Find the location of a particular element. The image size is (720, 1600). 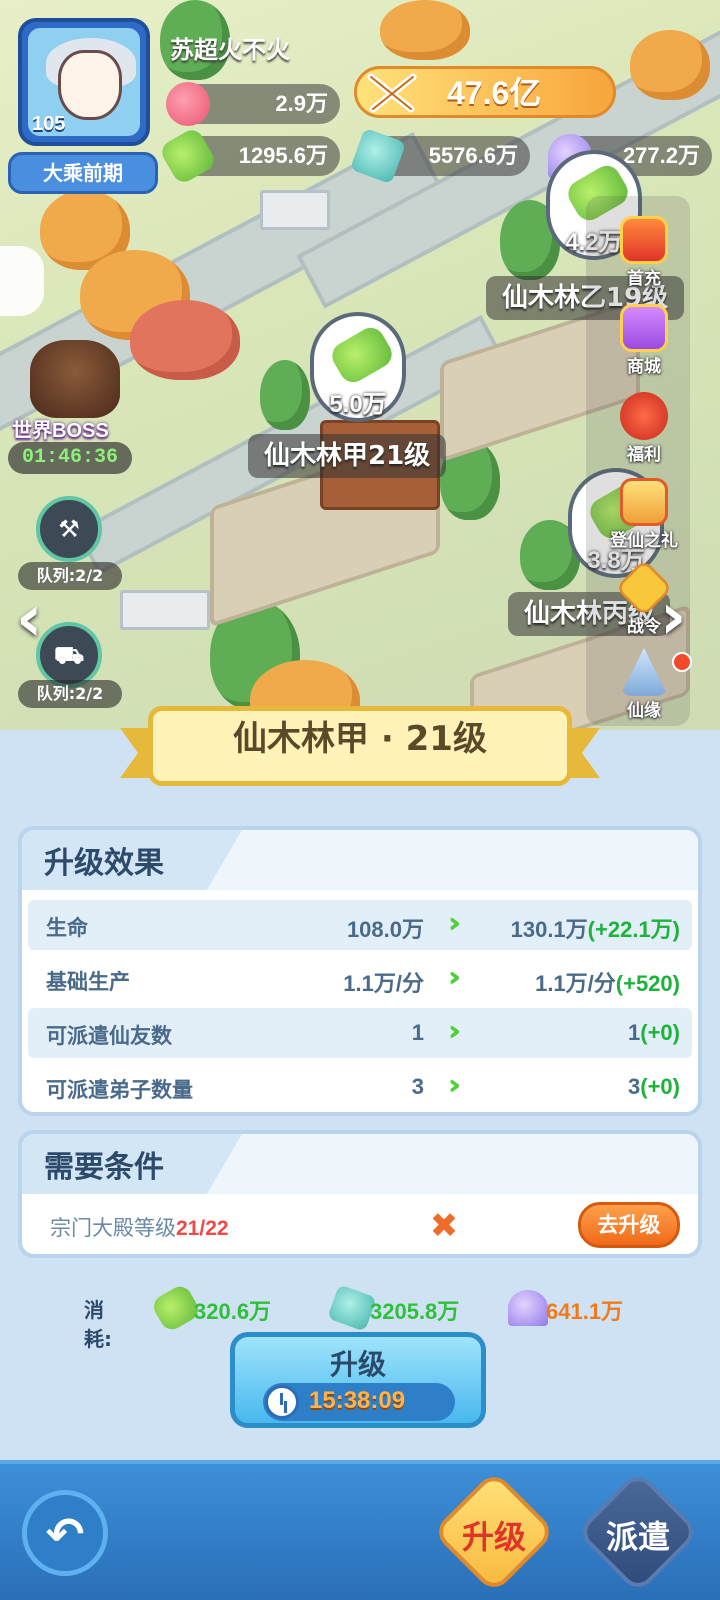

crystal-amount: 277.2万 is located at coordinates (661, 155).